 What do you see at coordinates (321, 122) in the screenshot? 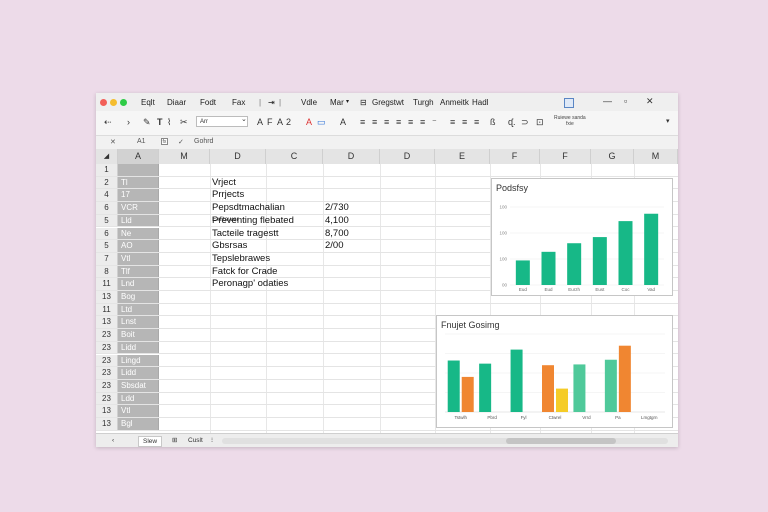
I see `fill-color-icon: ▭` at bounding box center [321, 122].